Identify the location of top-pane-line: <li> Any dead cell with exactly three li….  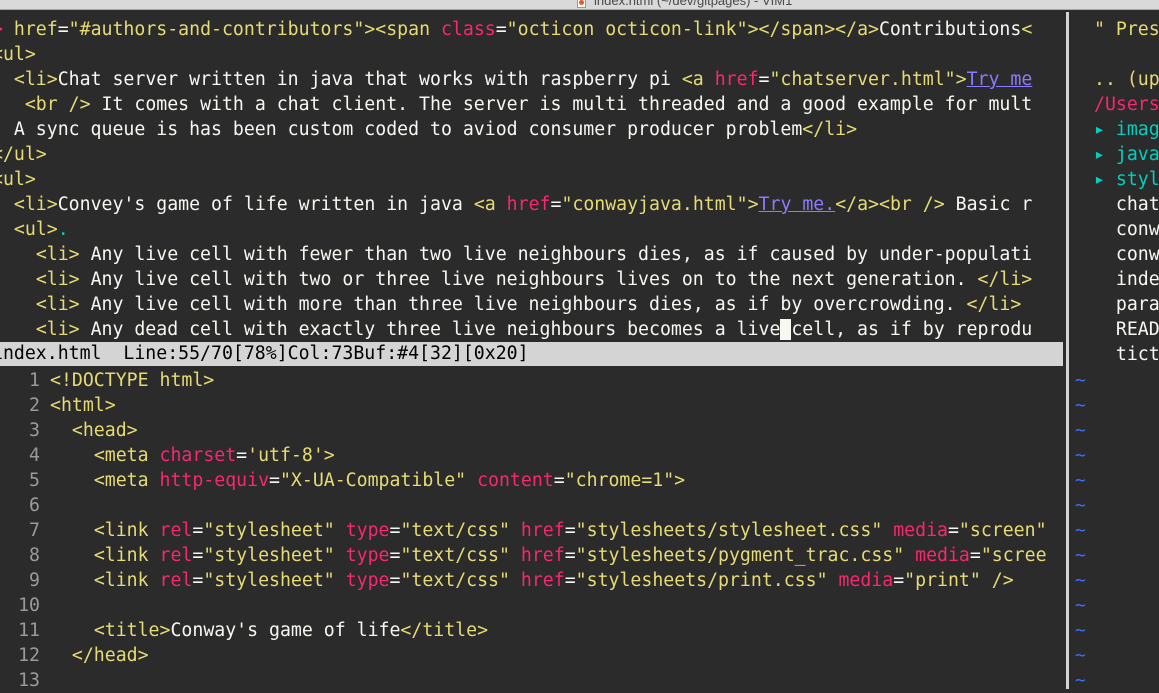
(516, 329).